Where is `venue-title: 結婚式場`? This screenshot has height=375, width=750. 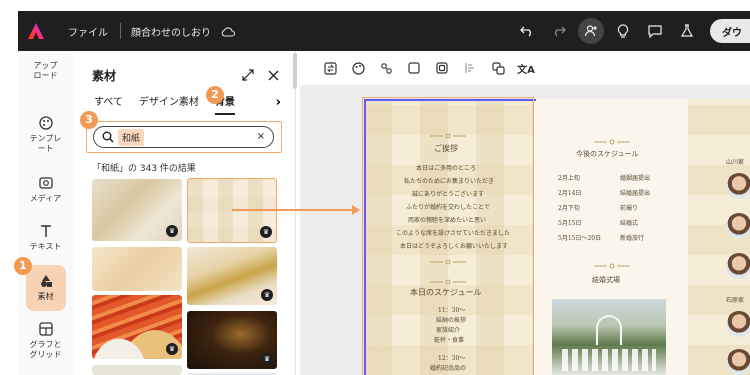
venue-title: 結婚式場 is located at coordinates (606, 280).